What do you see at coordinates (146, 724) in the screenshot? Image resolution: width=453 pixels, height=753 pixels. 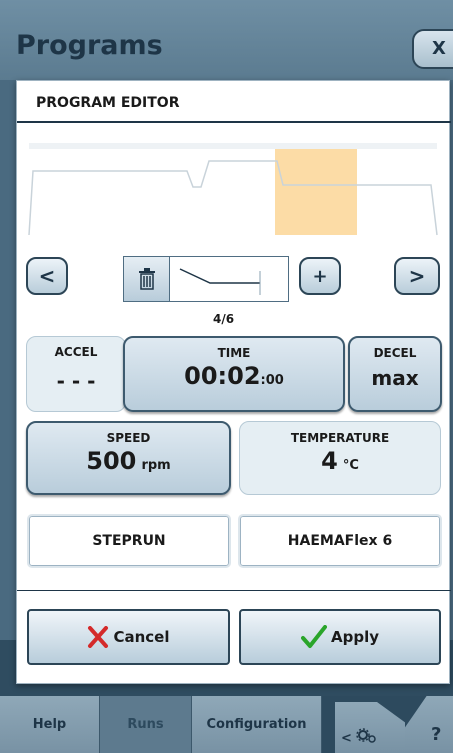 I see `tab-runs: Runs` at bounding box center [146, 724].